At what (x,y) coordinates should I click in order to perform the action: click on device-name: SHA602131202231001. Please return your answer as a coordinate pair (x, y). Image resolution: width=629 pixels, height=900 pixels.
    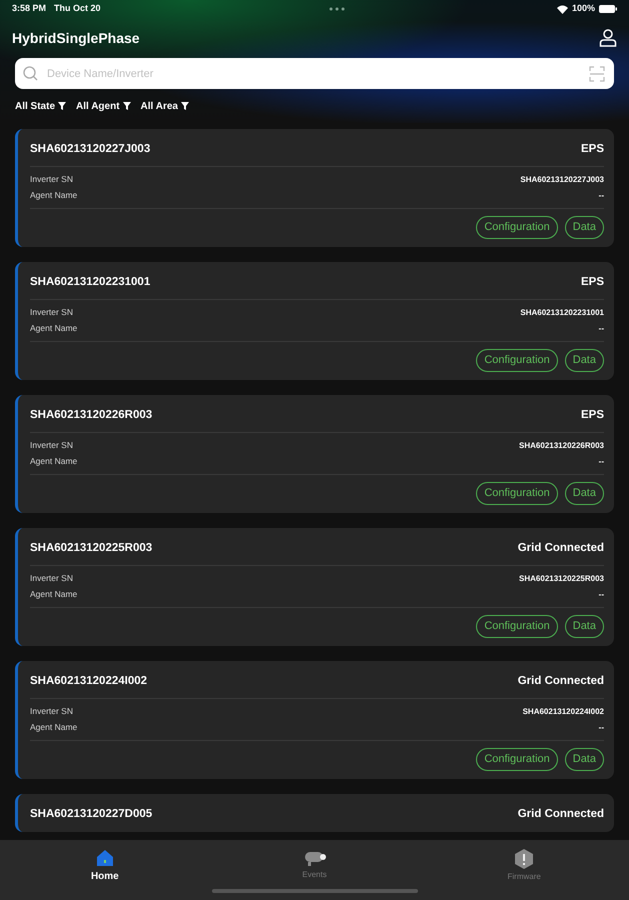
    Looking at the image, I should click on (90, 282).